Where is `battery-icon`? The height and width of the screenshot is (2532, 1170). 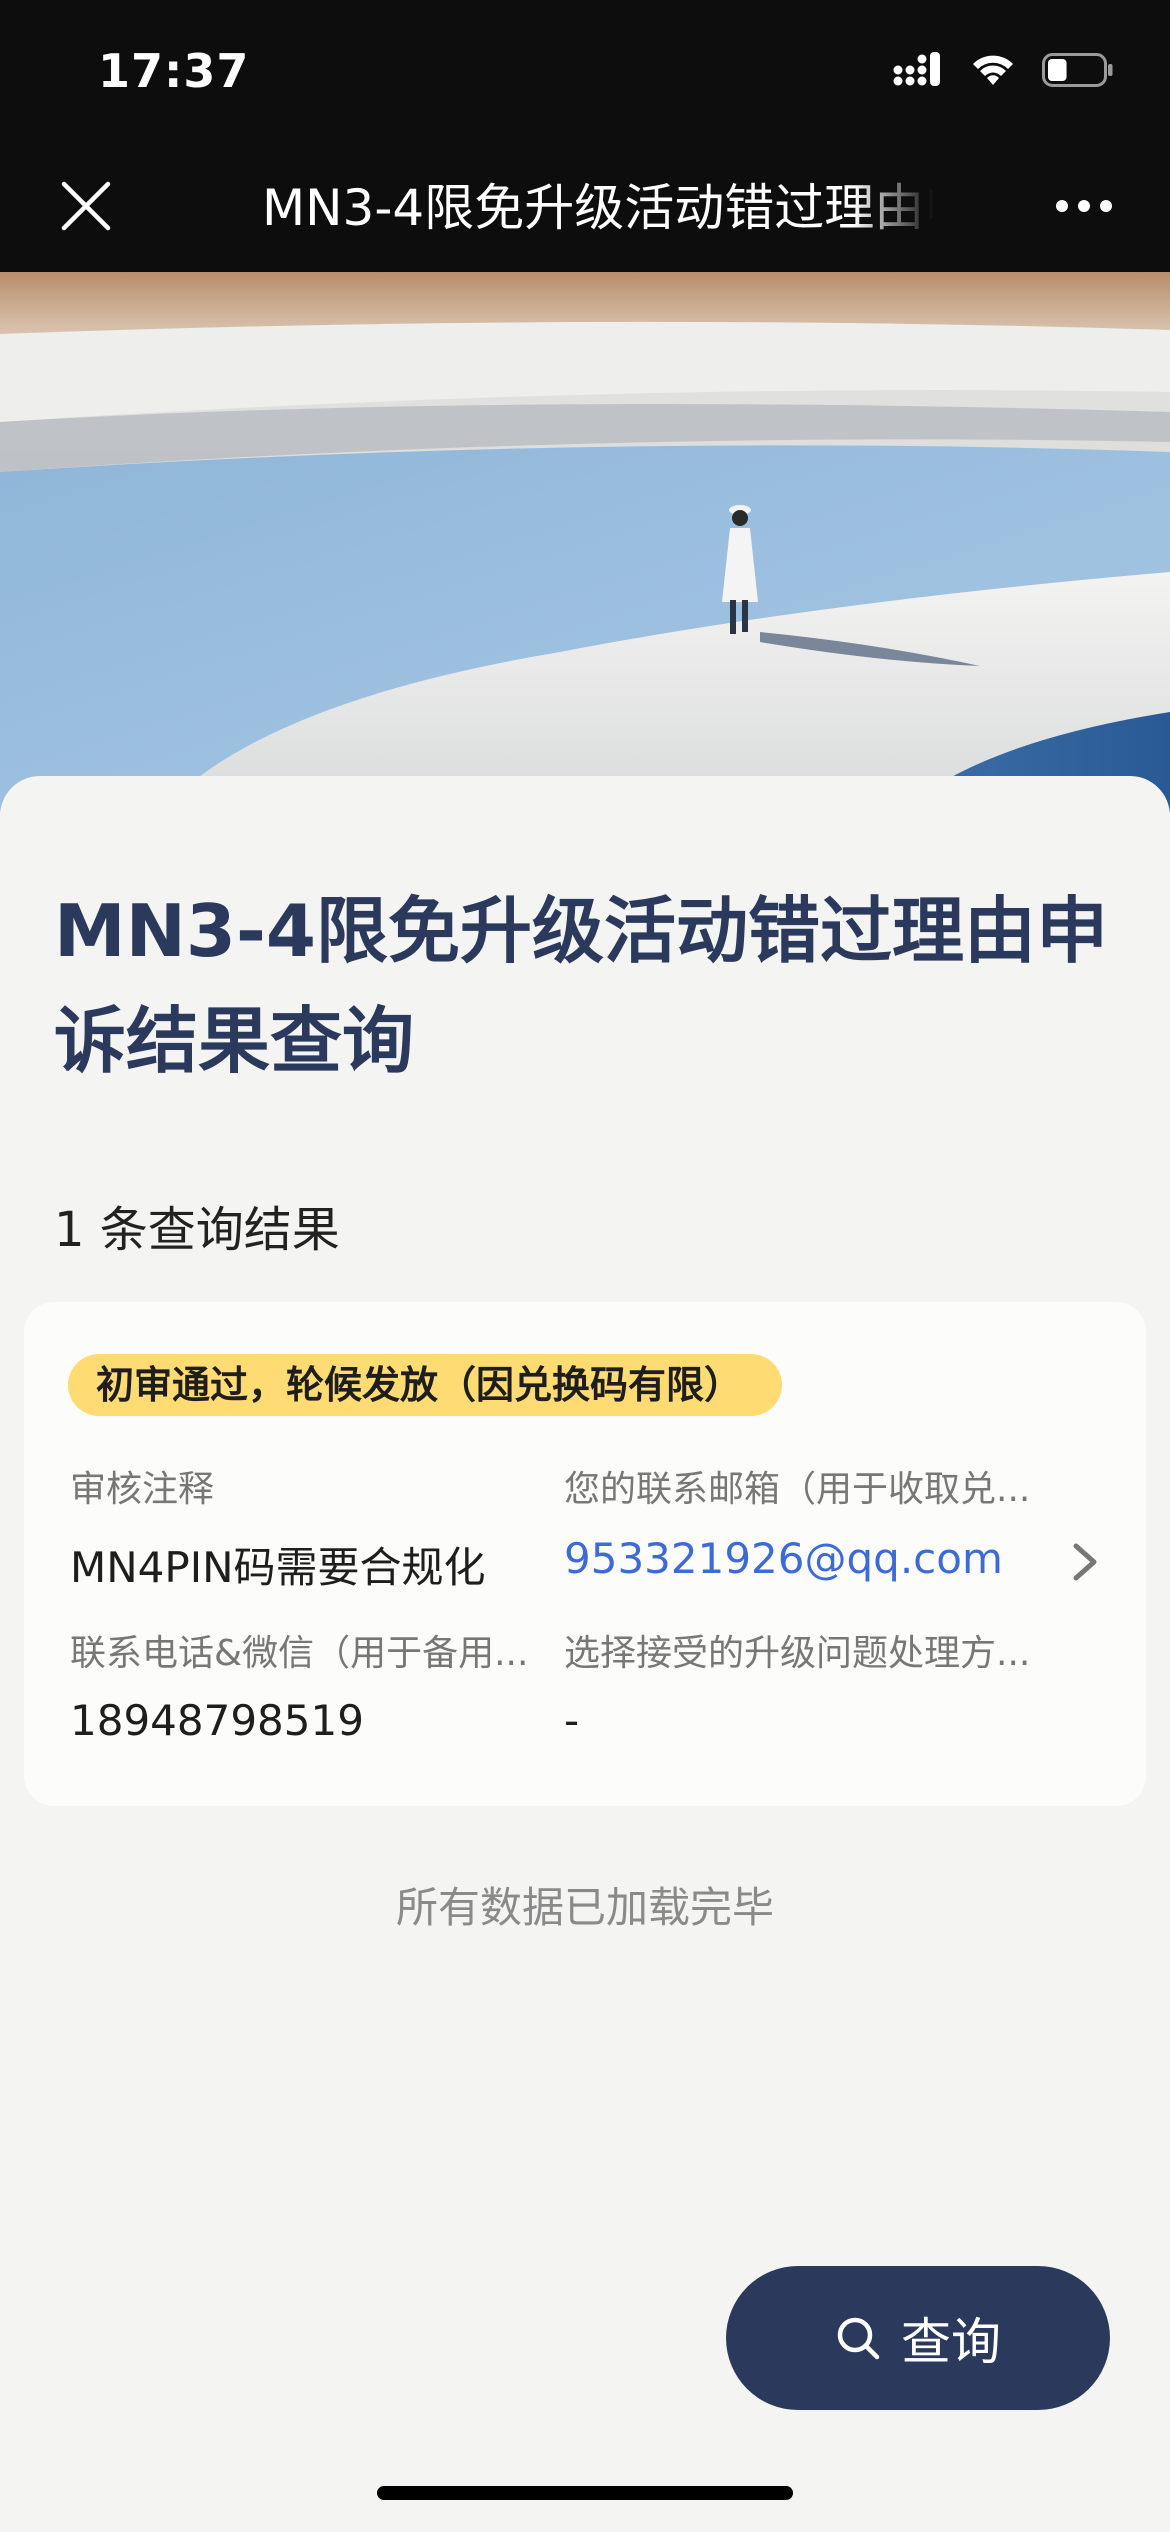 battery-icon is located at coordinates (1077, 70).